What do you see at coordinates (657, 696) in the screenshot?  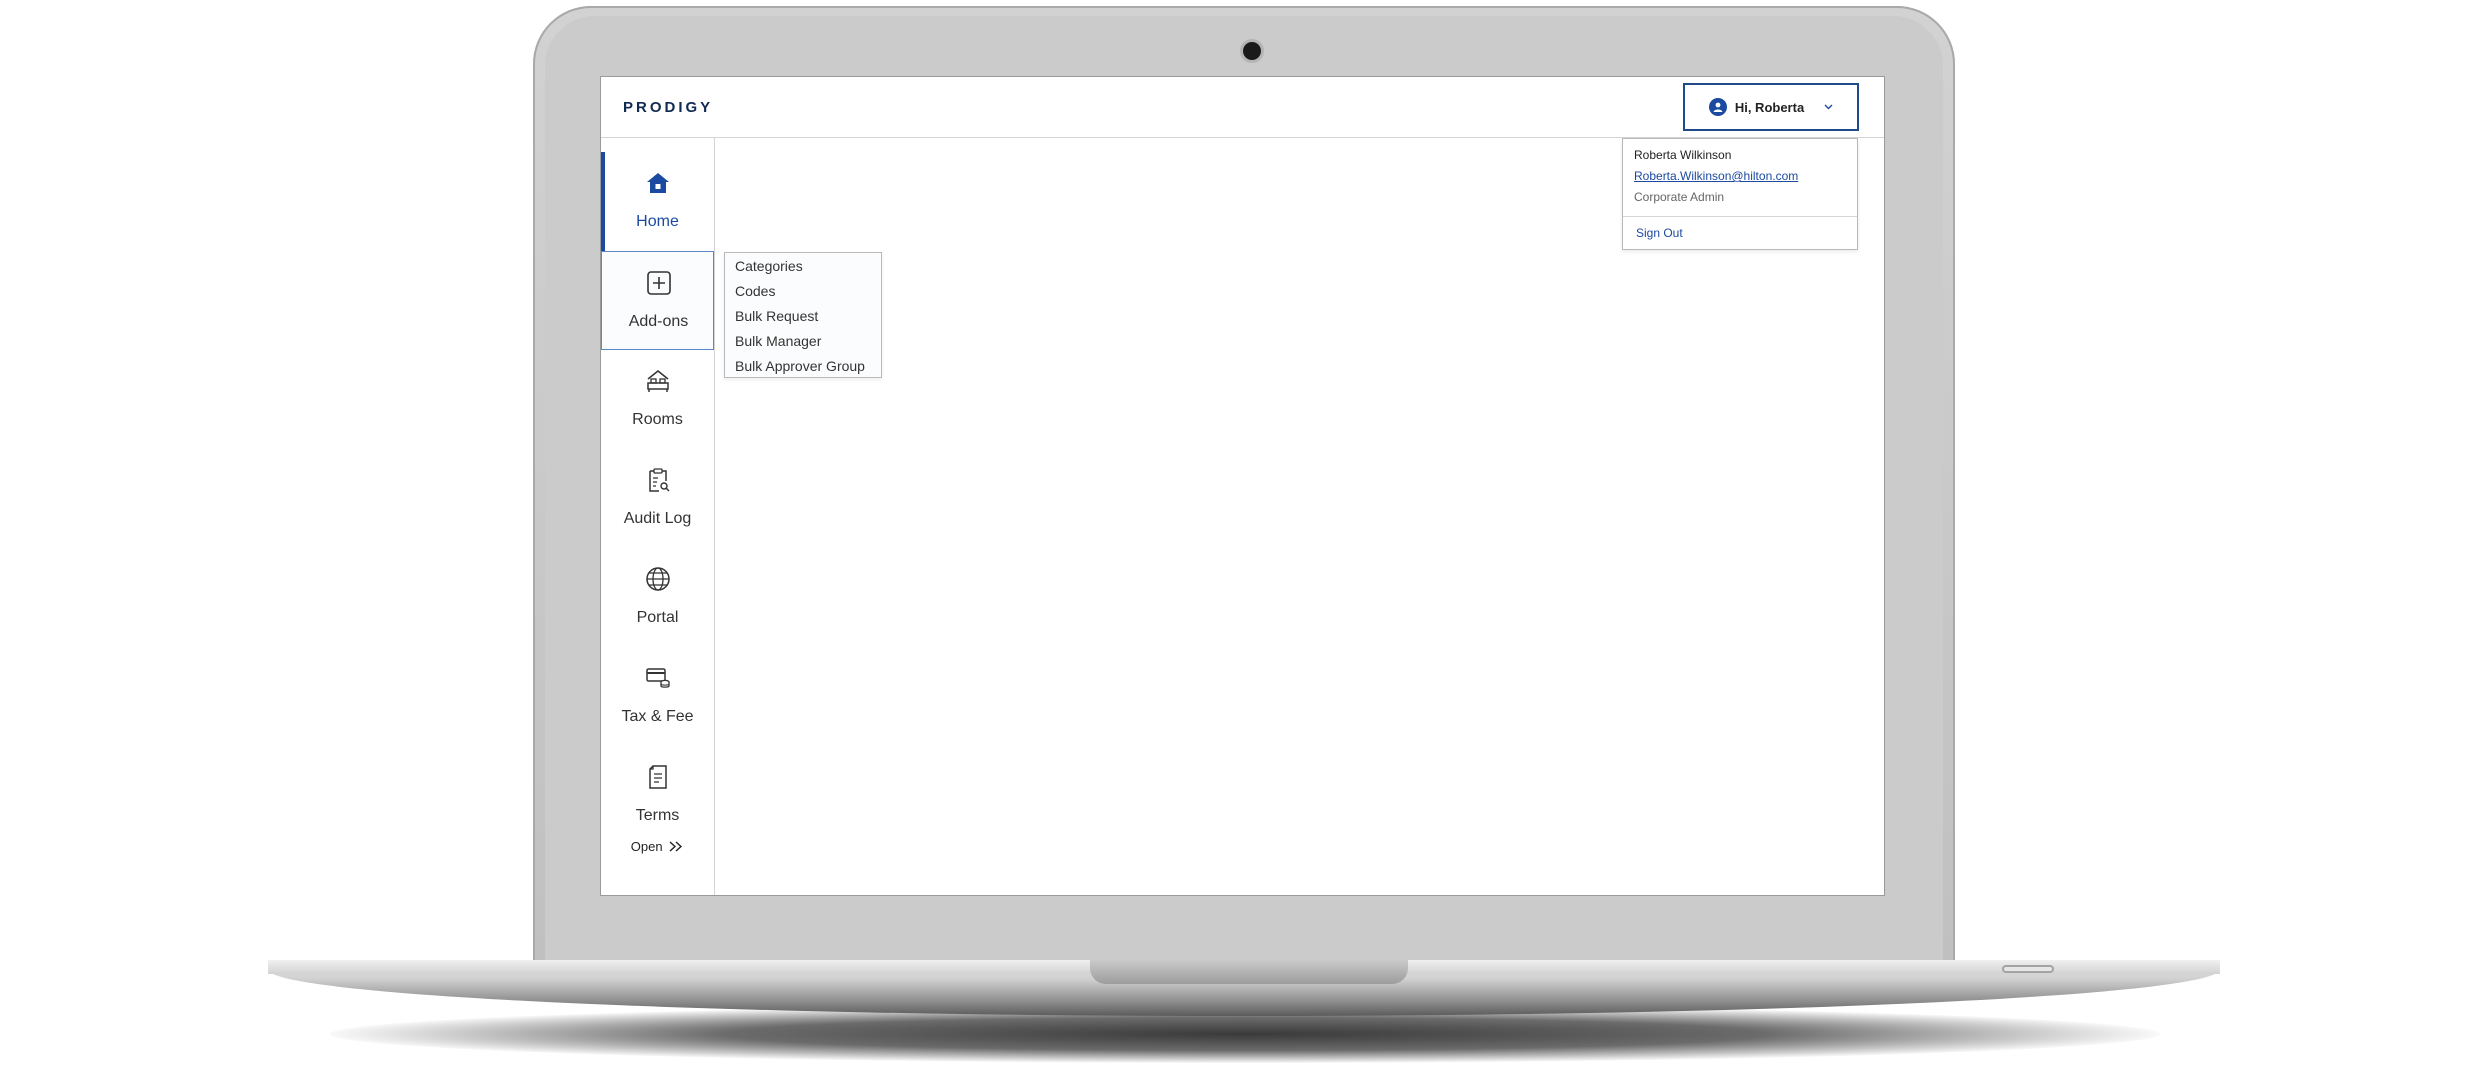 I see `sidebar-item-tax-fee: Tax & Fee` at bounding box center [657, 696].